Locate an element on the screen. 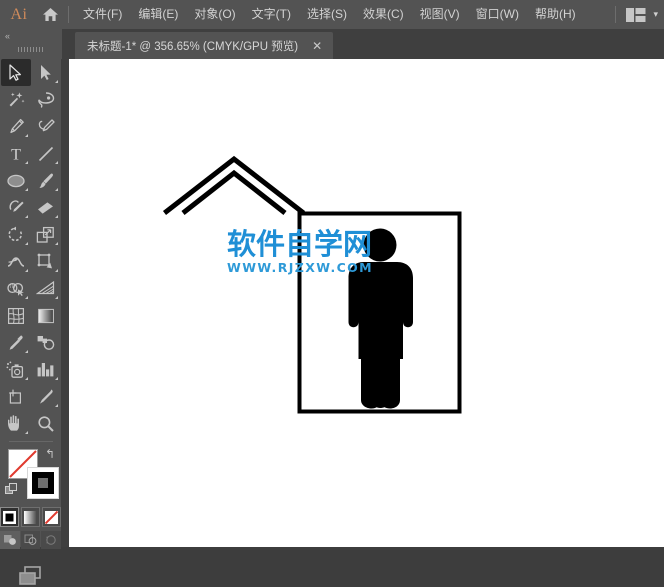 This screenshot has width=664, height=587. eyedropper-tool is located at coordinates (16, 342).